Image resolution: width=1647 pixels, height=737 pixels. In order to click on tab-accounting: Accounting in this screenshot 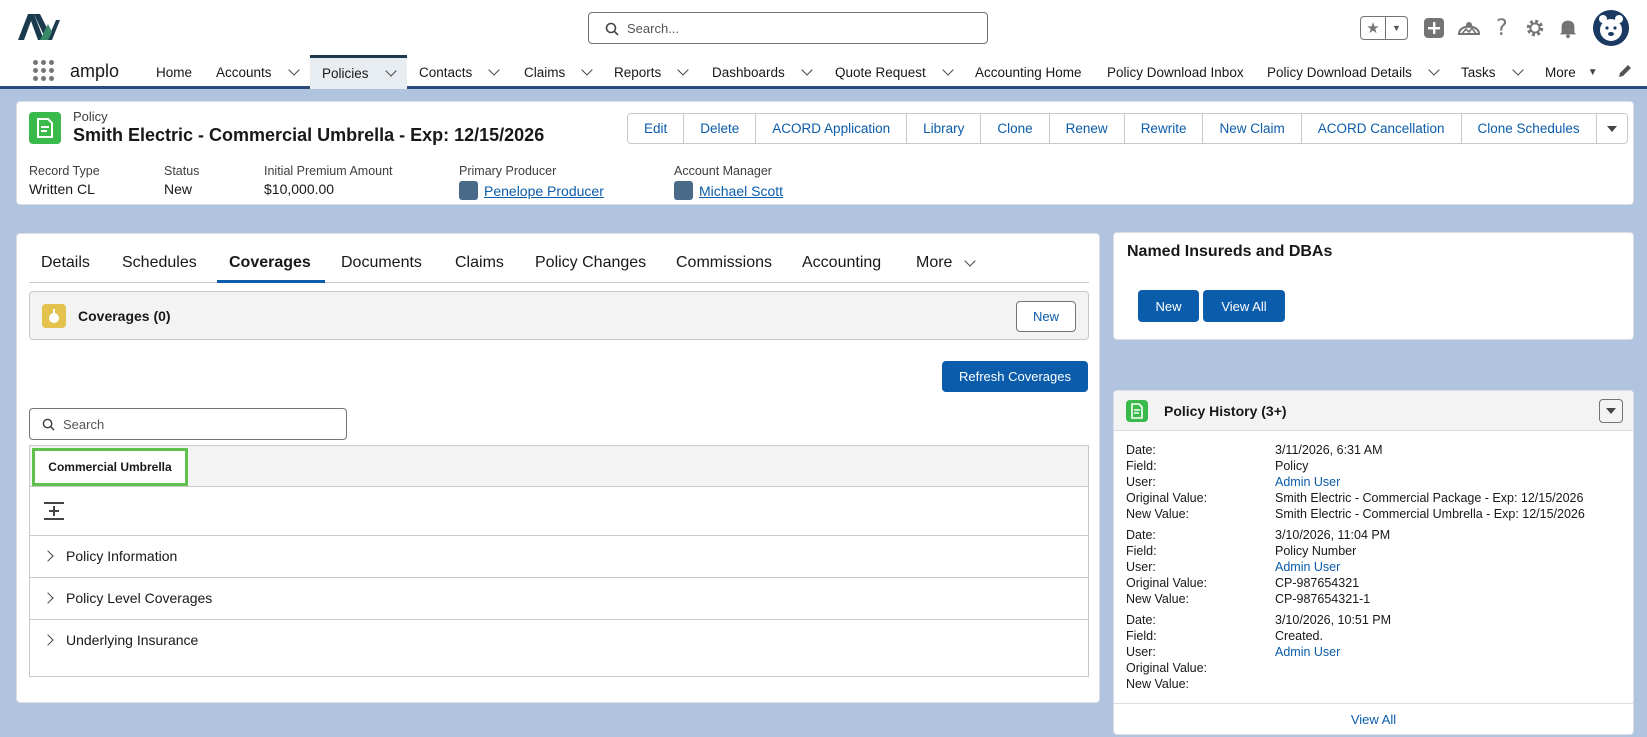, I will do `click(841, 263)`.